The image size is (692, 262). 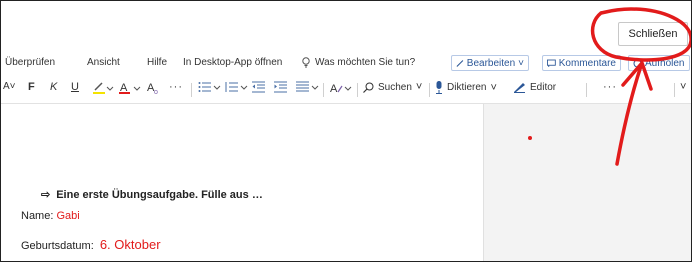 What do you see at coordinates (640, 34) in the screenshot?
I see `annotation-circle` at bounding box center [640, 34].